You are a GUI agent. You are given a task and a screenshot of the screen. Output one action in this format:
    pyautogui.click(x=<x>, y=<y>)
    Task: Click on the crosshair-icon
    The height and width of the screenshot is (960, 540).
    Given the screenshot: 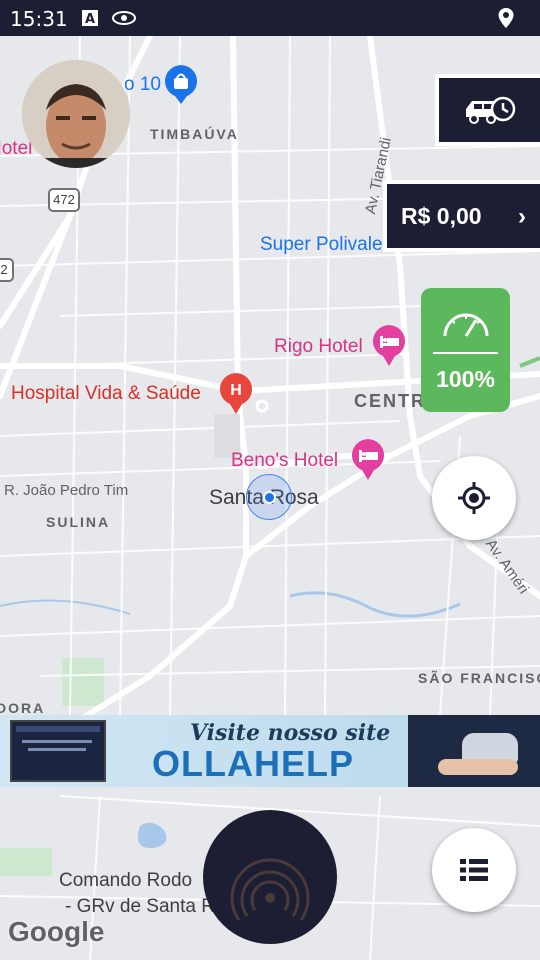 What is the action you would take?
    pyautogui.click(x=474, y=498)
    